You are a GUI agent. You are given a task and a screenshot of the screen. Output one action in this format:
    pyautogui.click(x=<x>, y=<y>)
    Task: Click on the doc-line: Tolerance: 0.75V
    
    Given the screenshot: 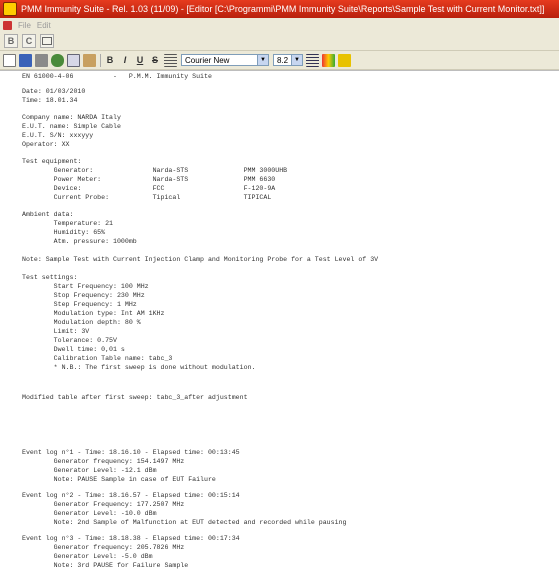 What is the action you would take?
    pyautogui.click(x=69, y=340)
    